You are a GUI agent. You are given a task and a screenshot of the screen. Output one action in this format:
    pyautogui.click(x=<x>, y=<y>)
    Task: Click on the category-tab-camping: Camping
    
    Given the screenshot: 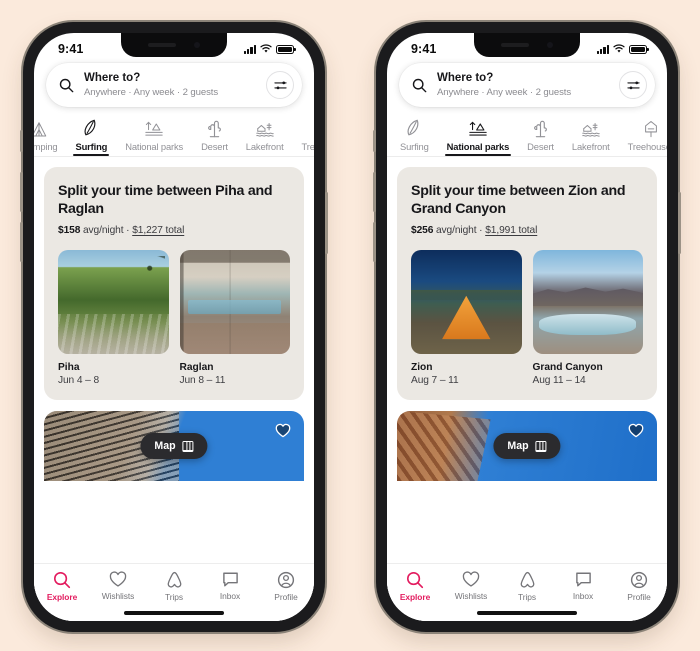 What is the action you would take?
    pyautogui.click(x=50, y=135)
    